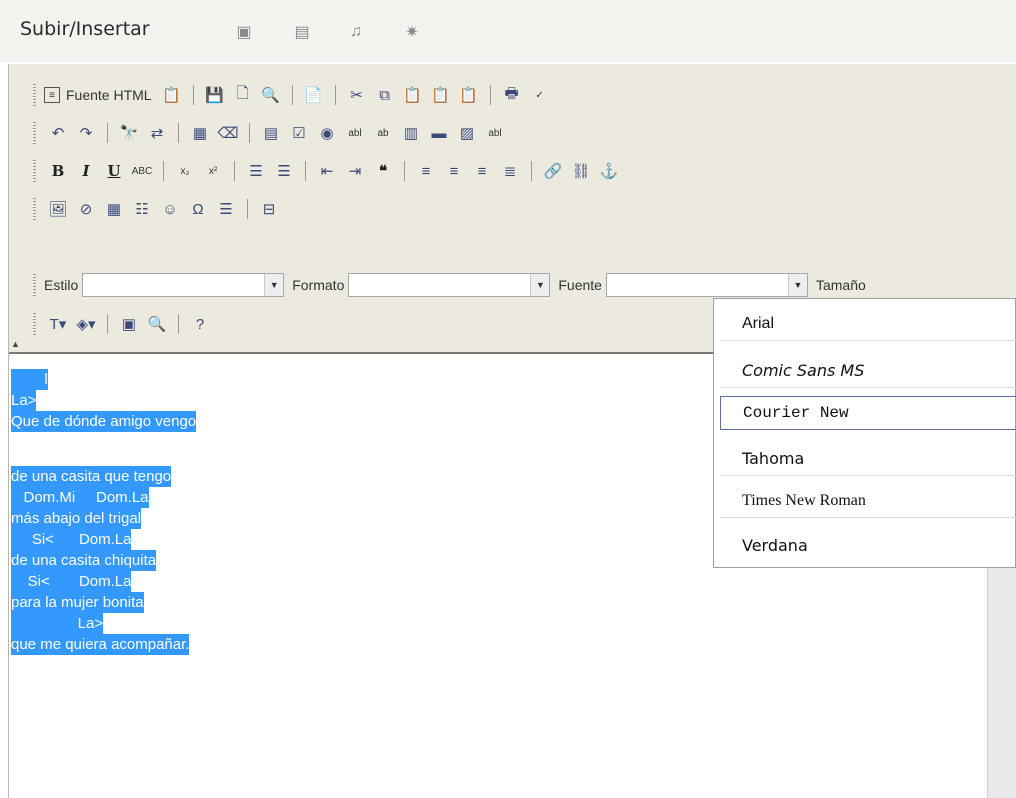  Describe the element at coordinates (86, 171) in the screenshot. I see `italic-icon: I` at that location.